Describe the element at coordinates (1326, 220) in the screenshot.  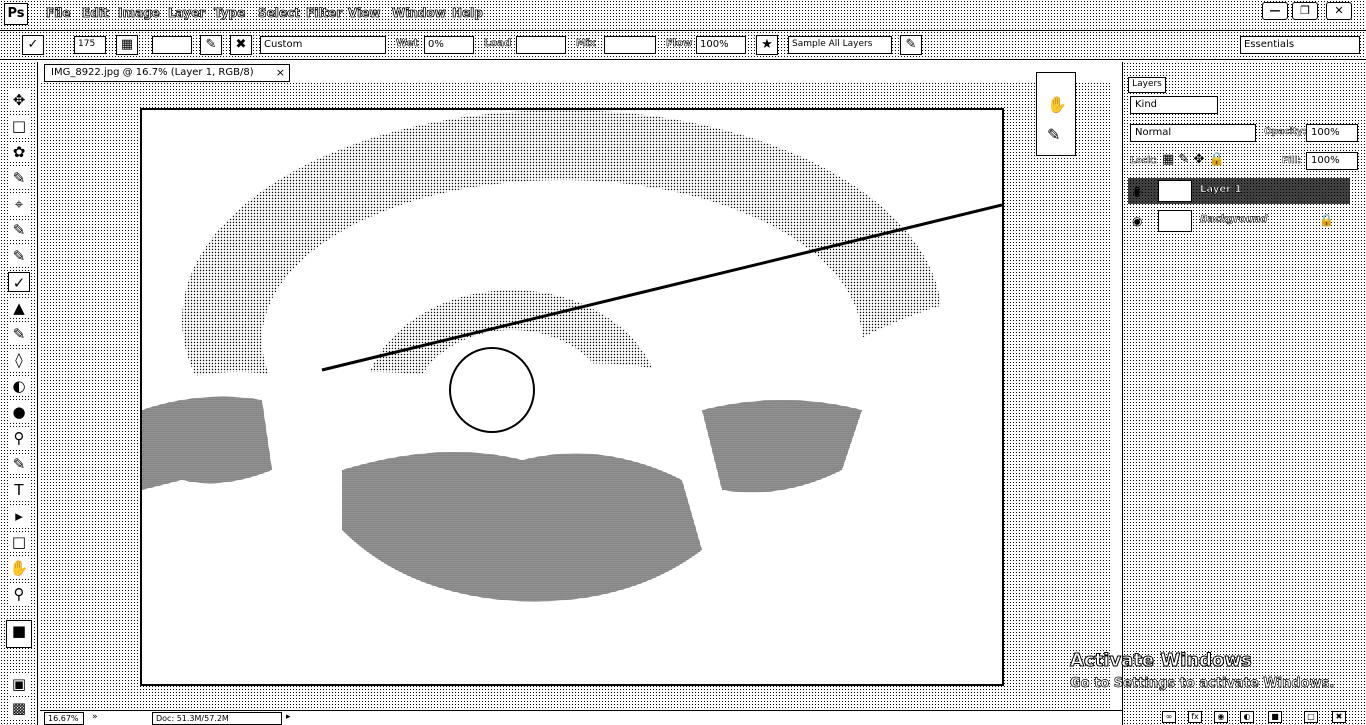
I see `lock-icon: 🔒` at that location.